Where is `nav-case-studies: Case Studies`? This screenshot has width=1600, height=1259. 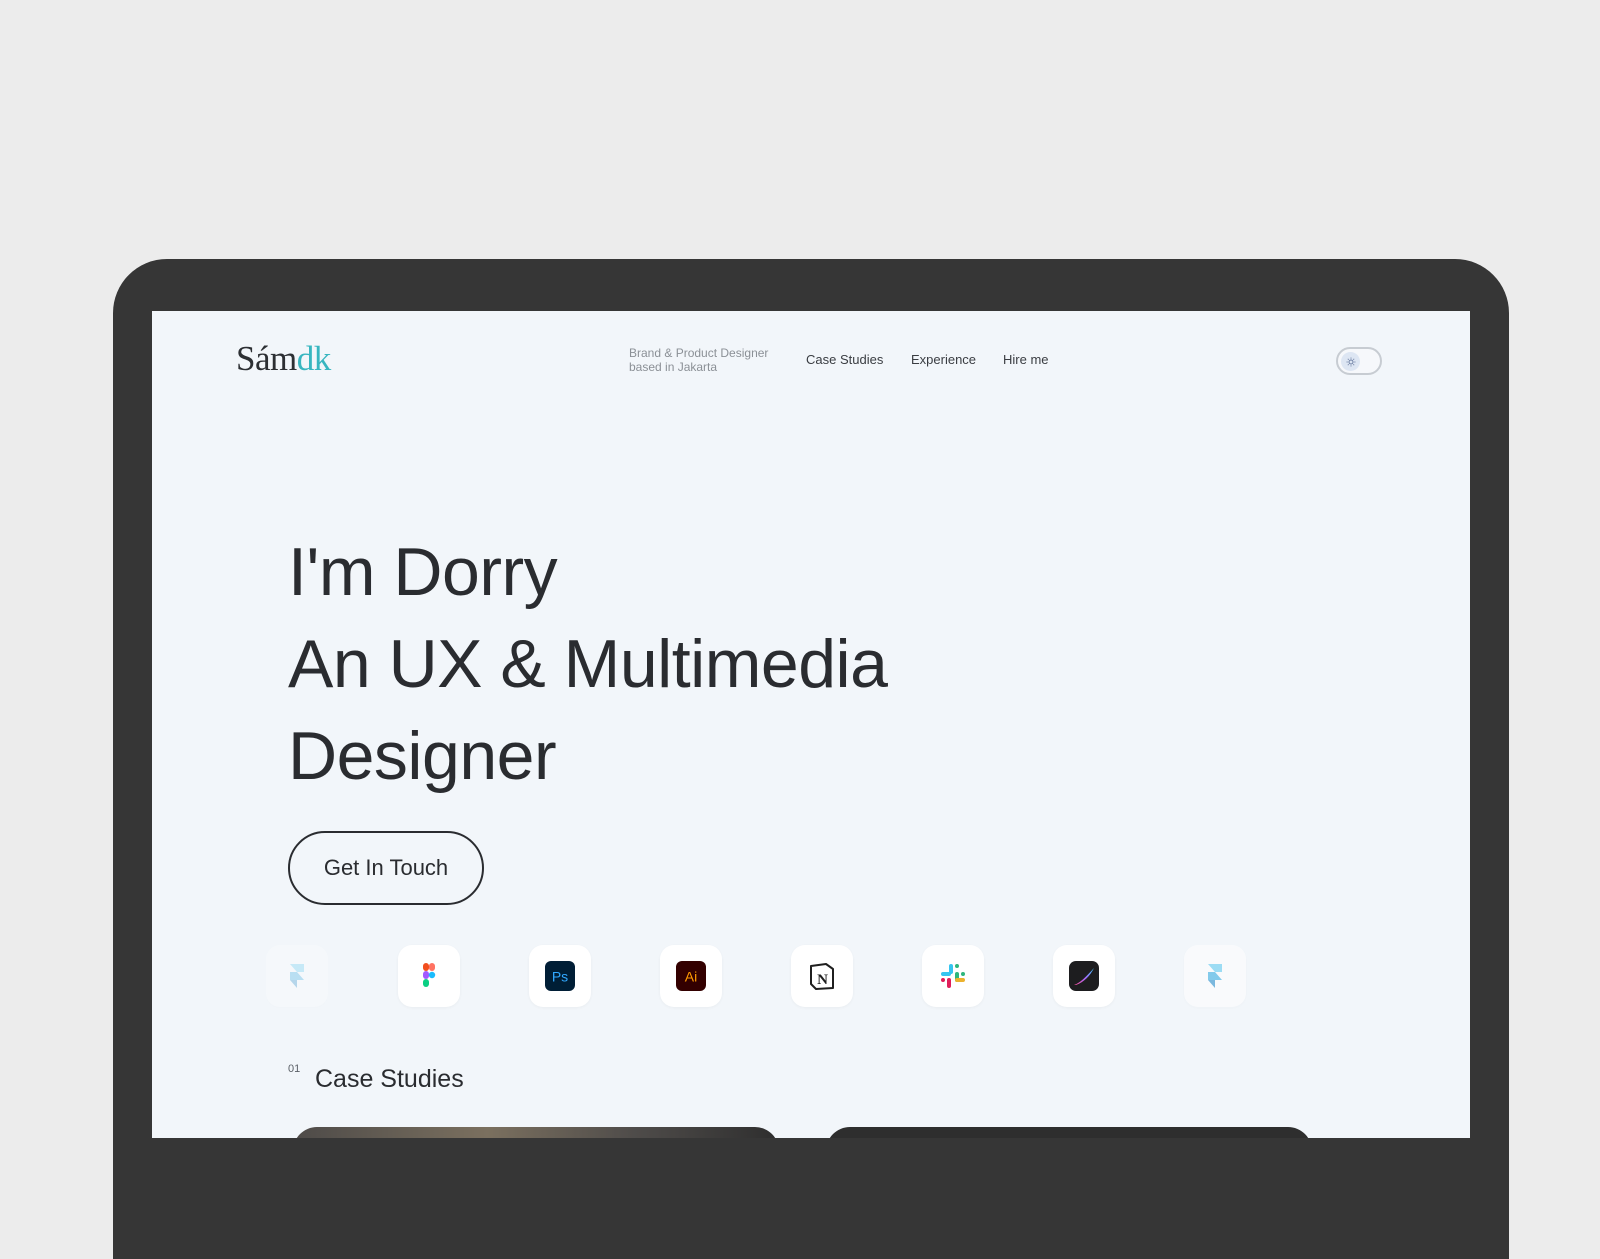
nav-case-studies: Case Studies is located at coordinates (844, 359).